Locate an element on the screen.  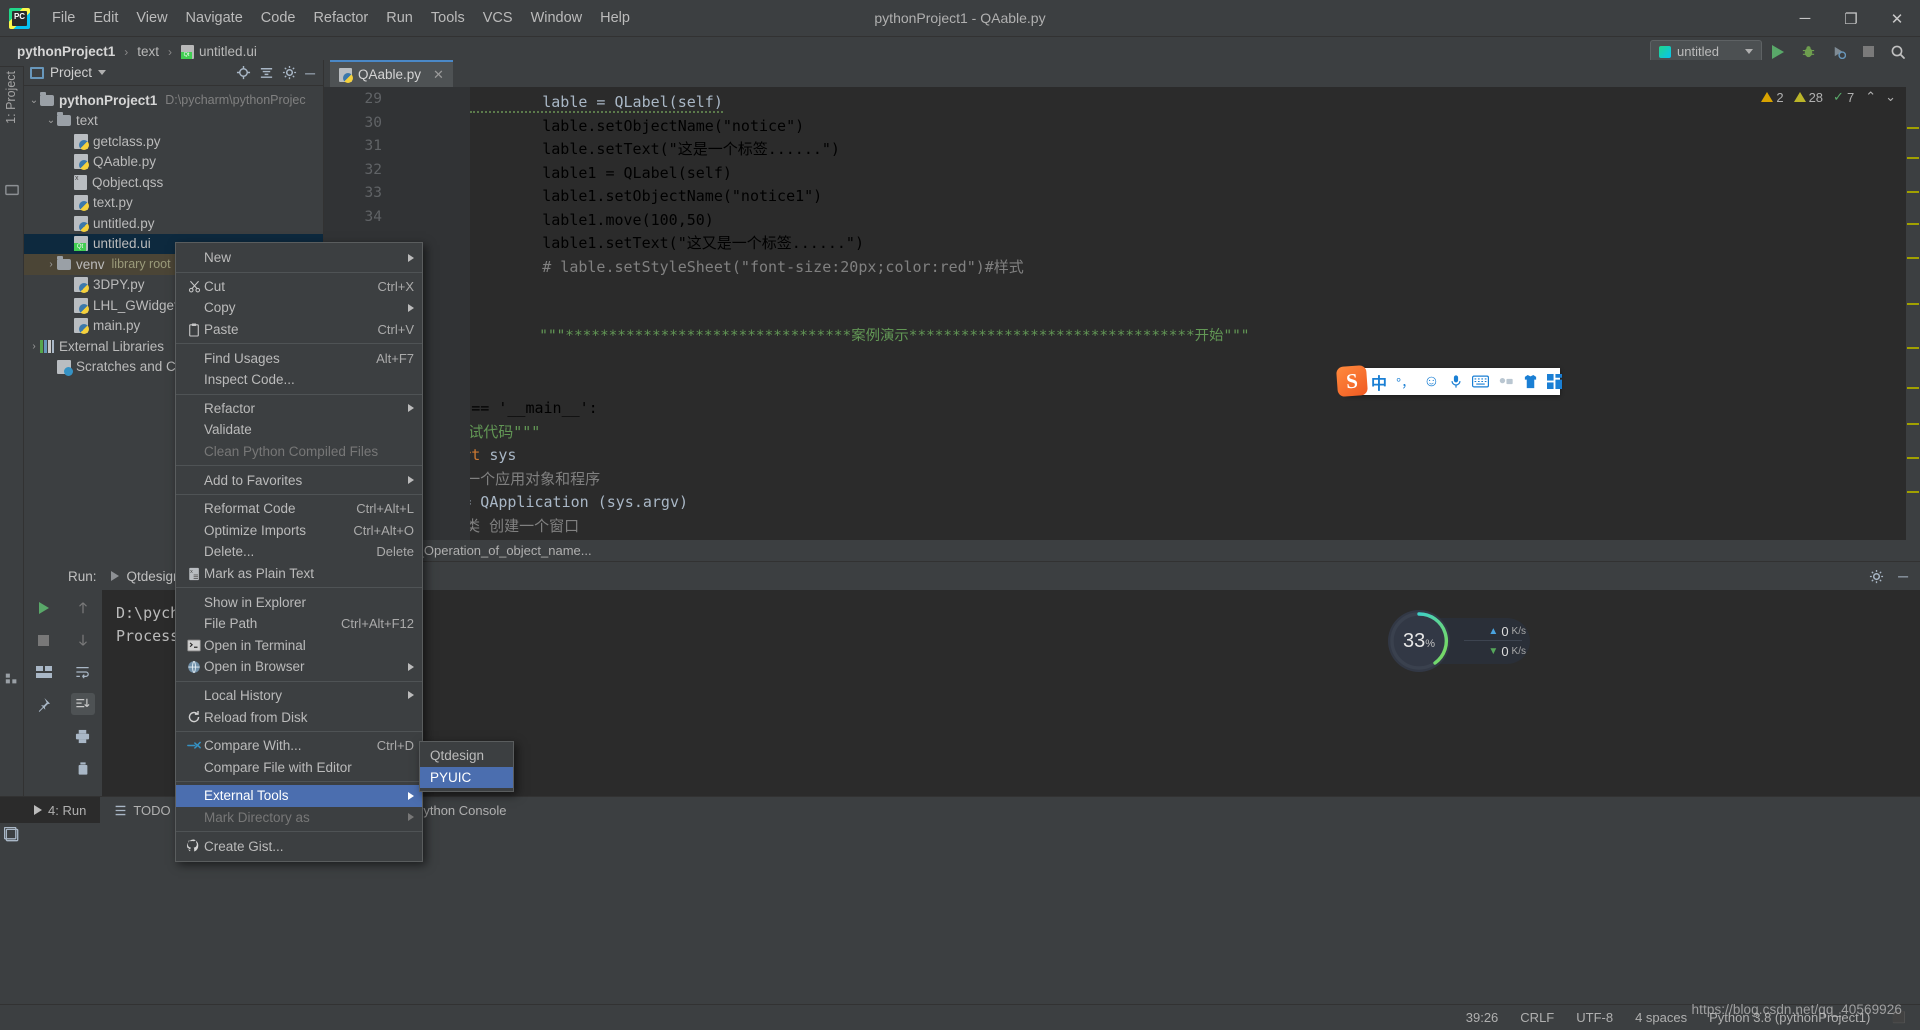
typos-count: ✓ 7 is located at coordinates (1843, 97).